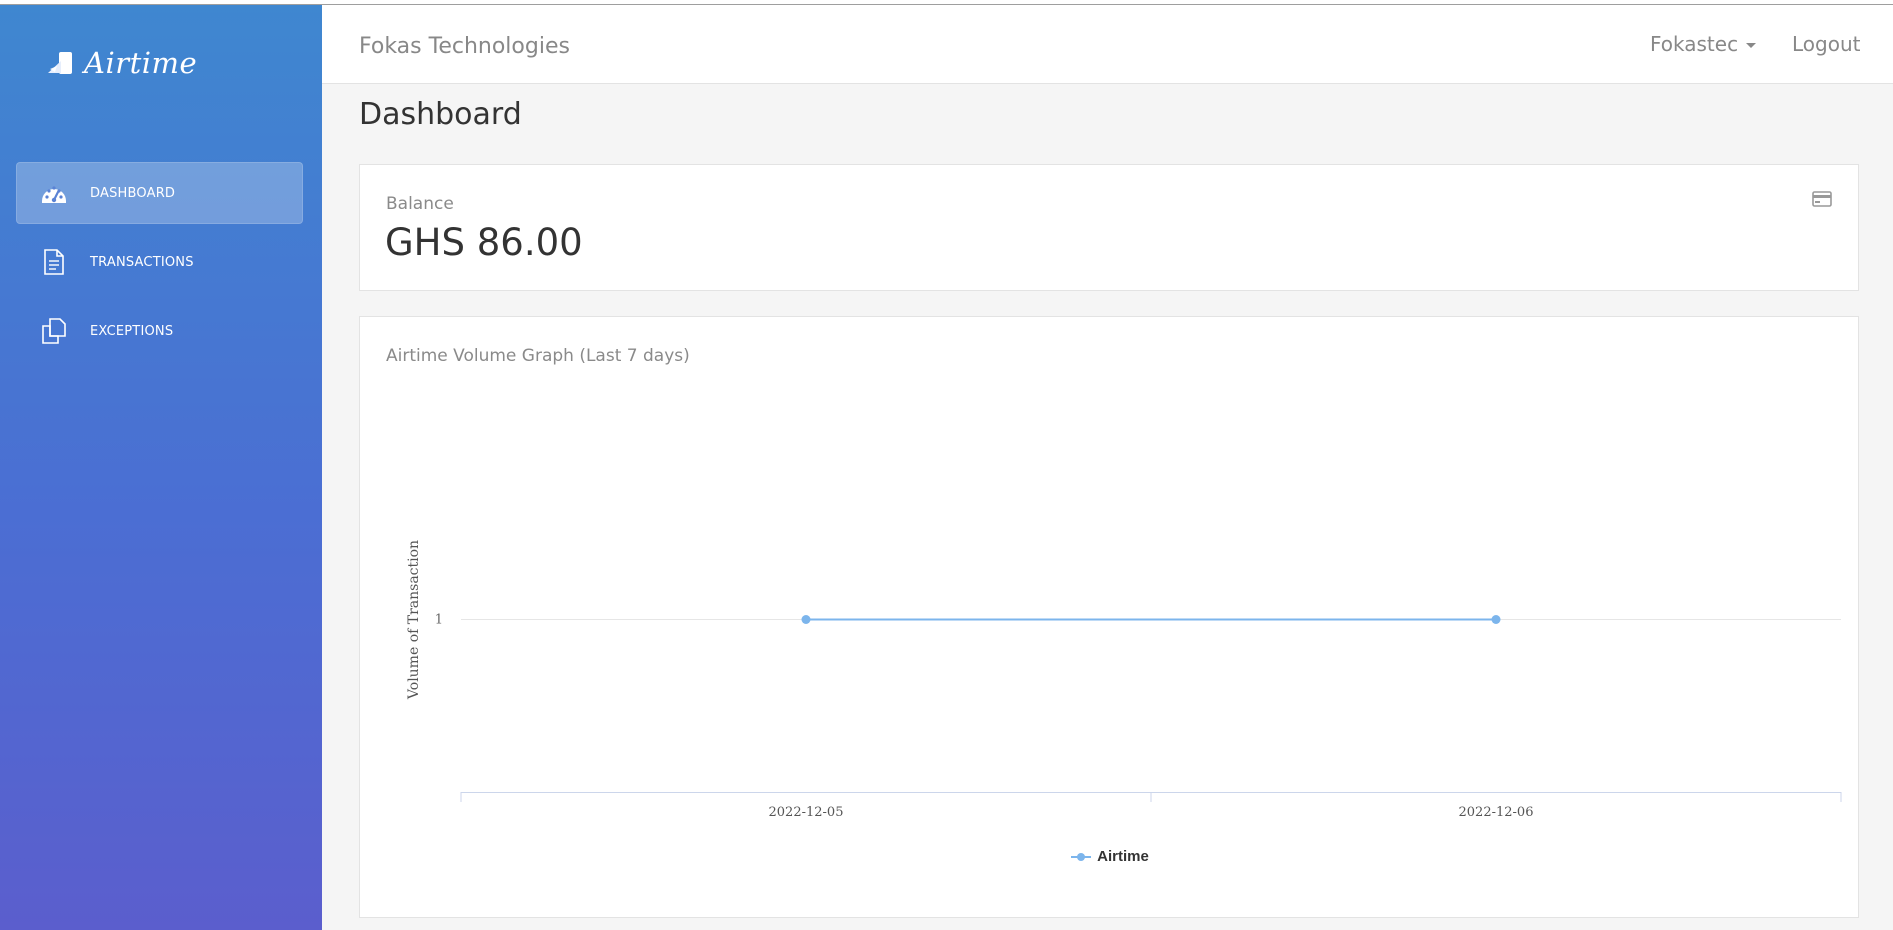  What do you see at coordinates (1107, 44) in the screenshot?
I see `top-navbar: Fokas Technologies Fokastec Logout` at bounding box center [1107, 44].